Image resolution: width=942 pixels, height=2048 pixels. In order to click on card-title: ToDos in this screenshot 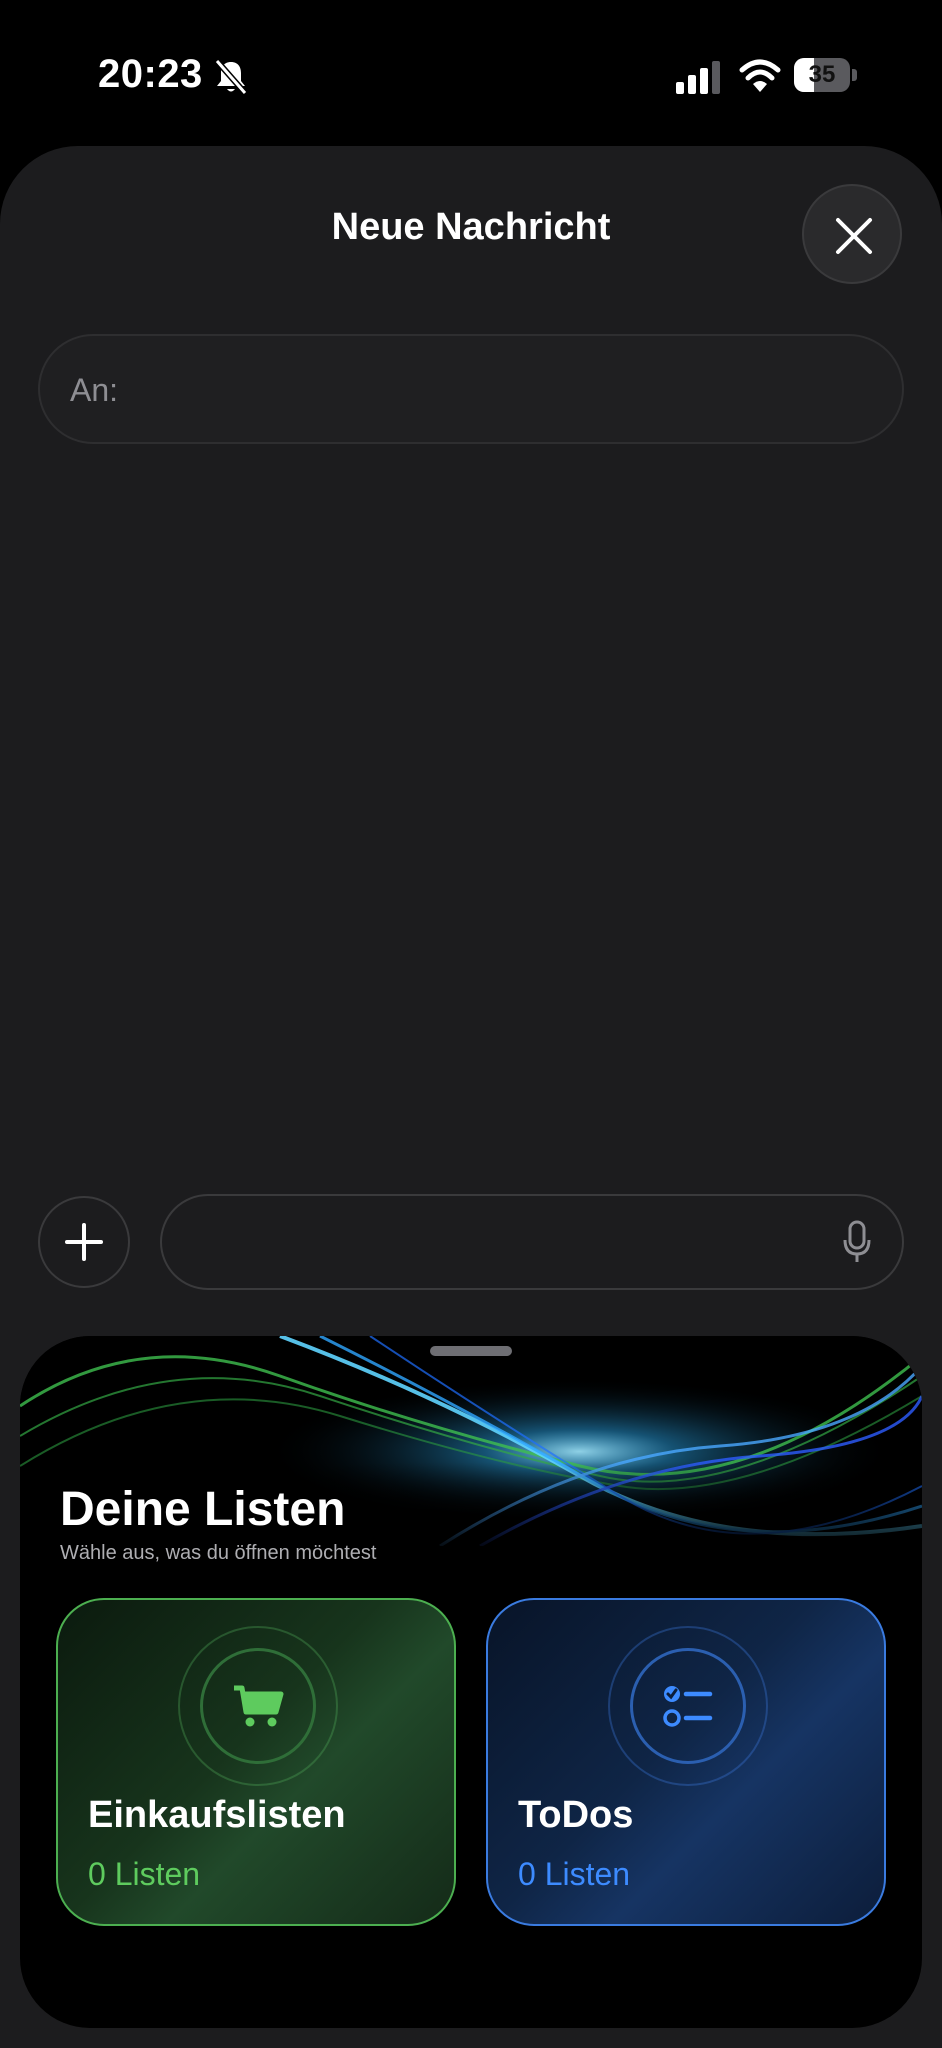, I will do `click(576, 1815)`.